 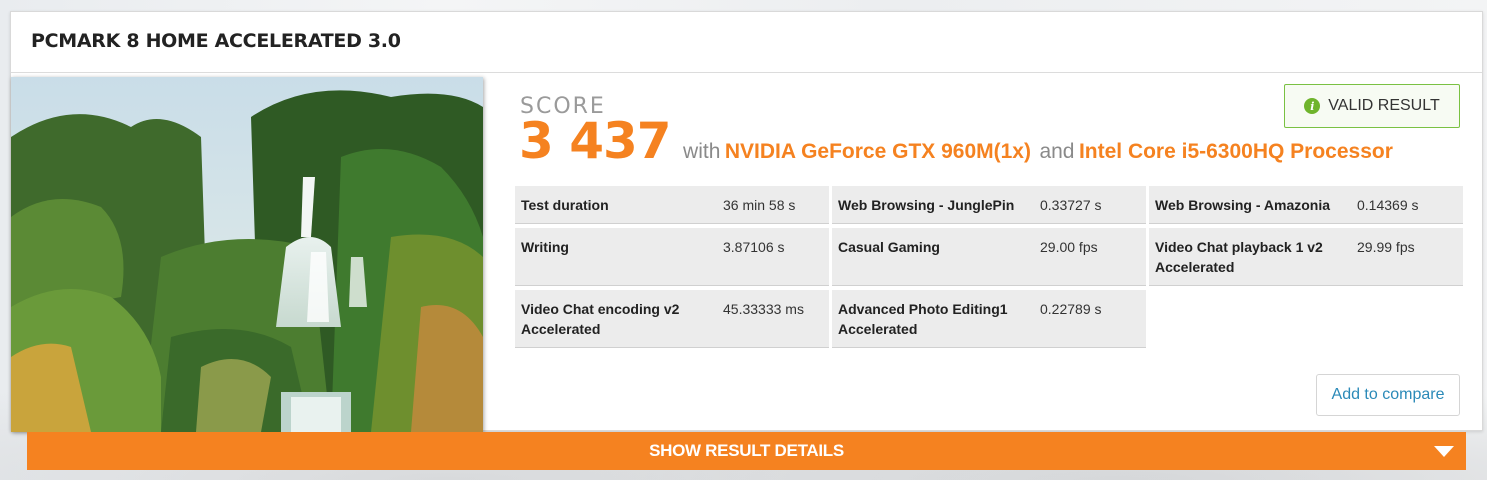 What do you see at coordinates (672, 205) in the screenshot?
I see `result-cell: Test duration 36 min 58 s` at bounding box center [672, 205].